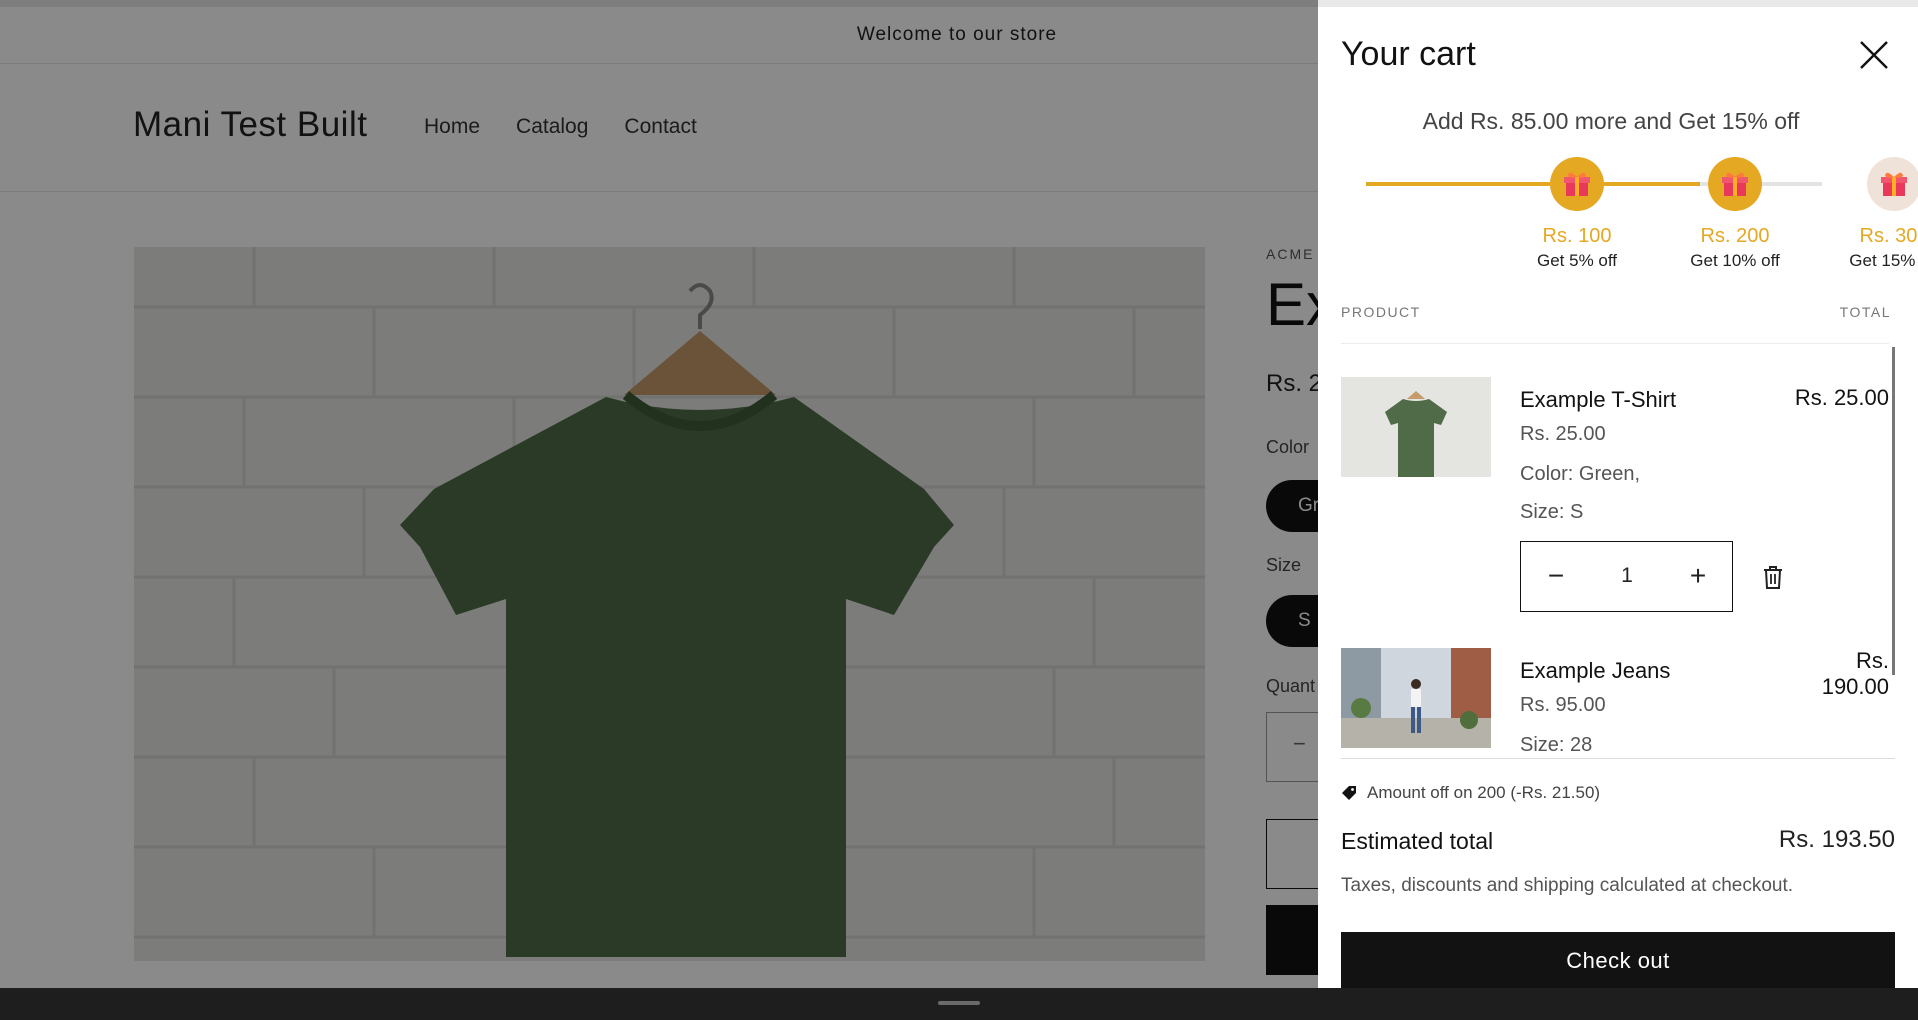 This screenshot has width=1918, height=1020. I want to click on tshirt-thumb, so click(1416, 427).